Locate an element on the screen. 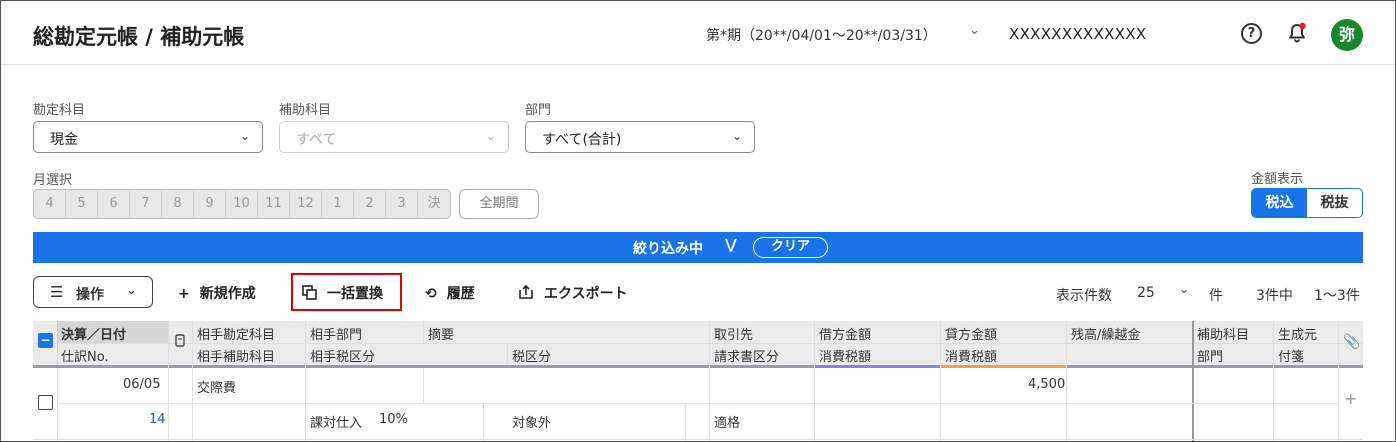 This screenshot has height=442, width=1396. per-page-select: 25 is located at coordinates (1146, 293).